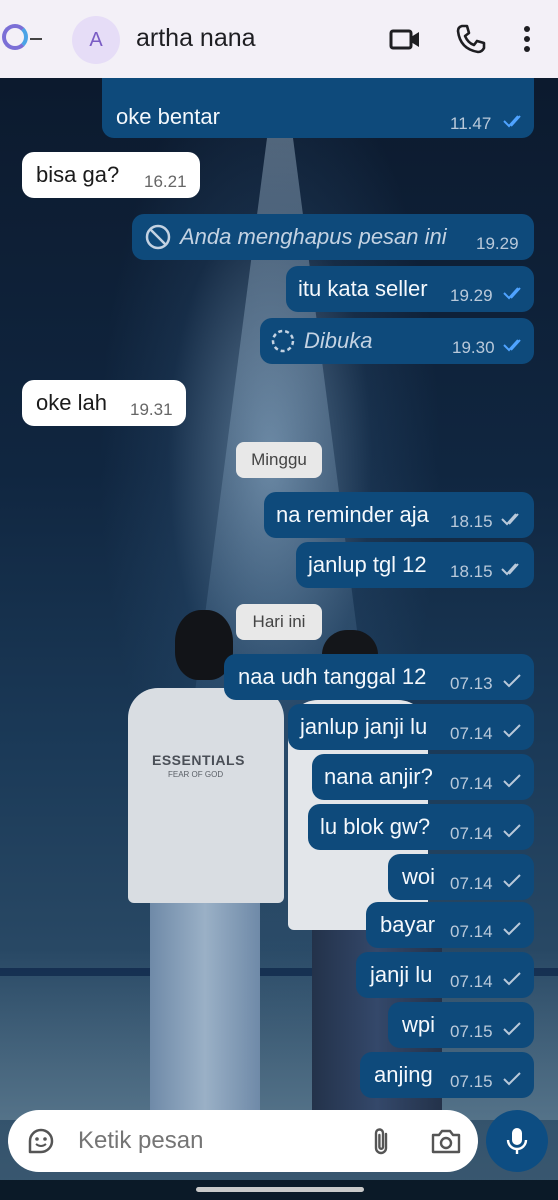 The width and height of the screenshot is (558, 1200). I want to click on attach-icon, so click(381, 1142).